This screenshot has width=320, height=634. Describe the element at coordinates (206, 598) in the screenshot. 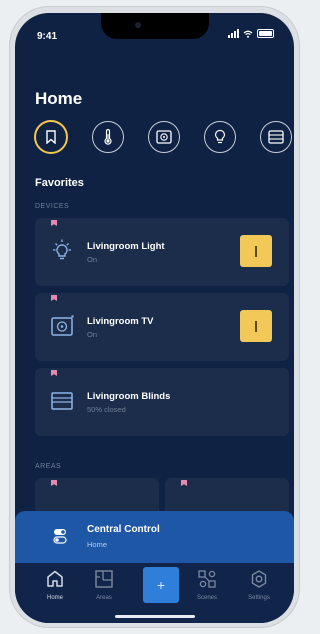

I see `tab-label: Scenes` at that location.